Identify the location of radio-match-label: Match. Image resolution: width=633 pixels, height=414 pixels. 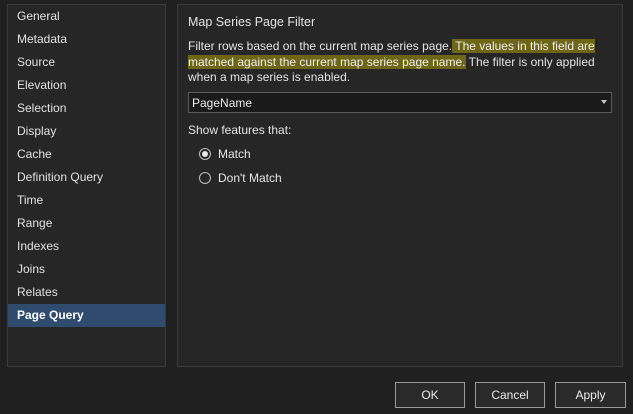
(234, 154).